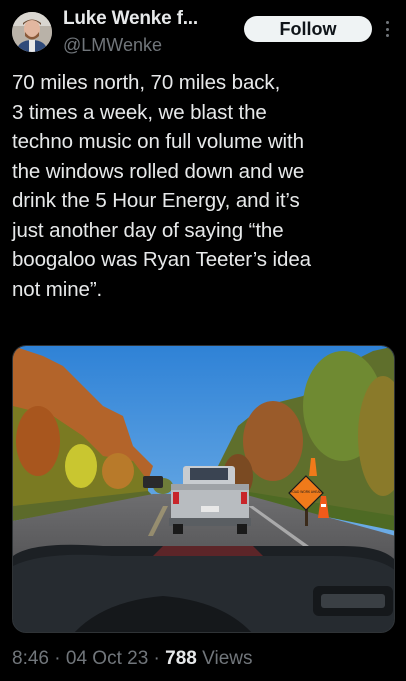 Image resolution: width=406 pixels, height=681 pixels. Describe the element at coordinates (306, 492) in the screenshot. I see `road-sign-text: ROAD WORK AHEAD` at that location.